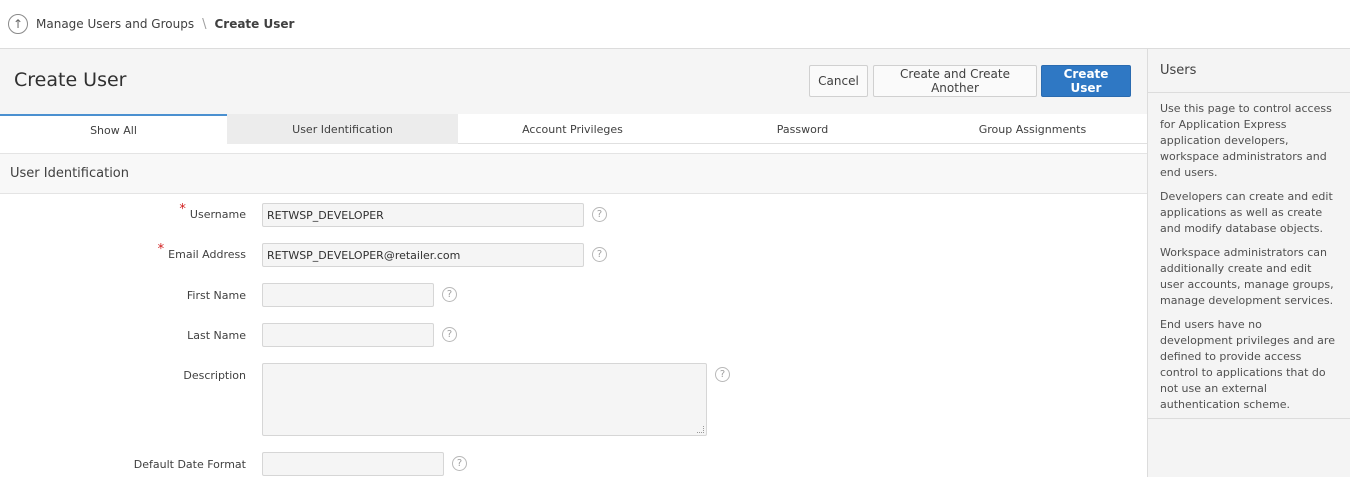 The height and width of the screenshot is (477, 1350). Describe the element at coordinates (955, 81) in the screenshot. I see `create-and-create-another-button: Create and Create Another` at that location.